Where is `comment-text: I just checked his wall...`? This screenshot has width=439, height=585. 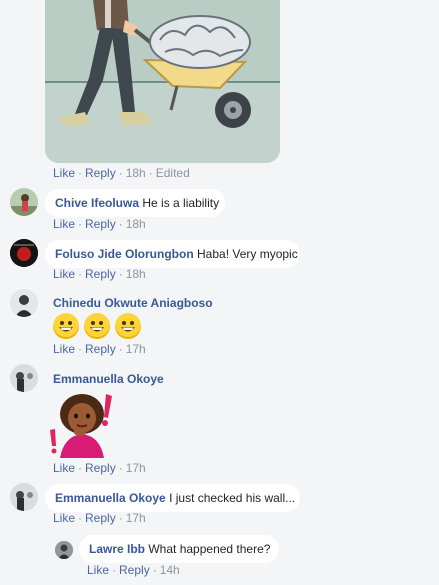
comment-text: I just checked his wall... is located at coordinates (232, 498).